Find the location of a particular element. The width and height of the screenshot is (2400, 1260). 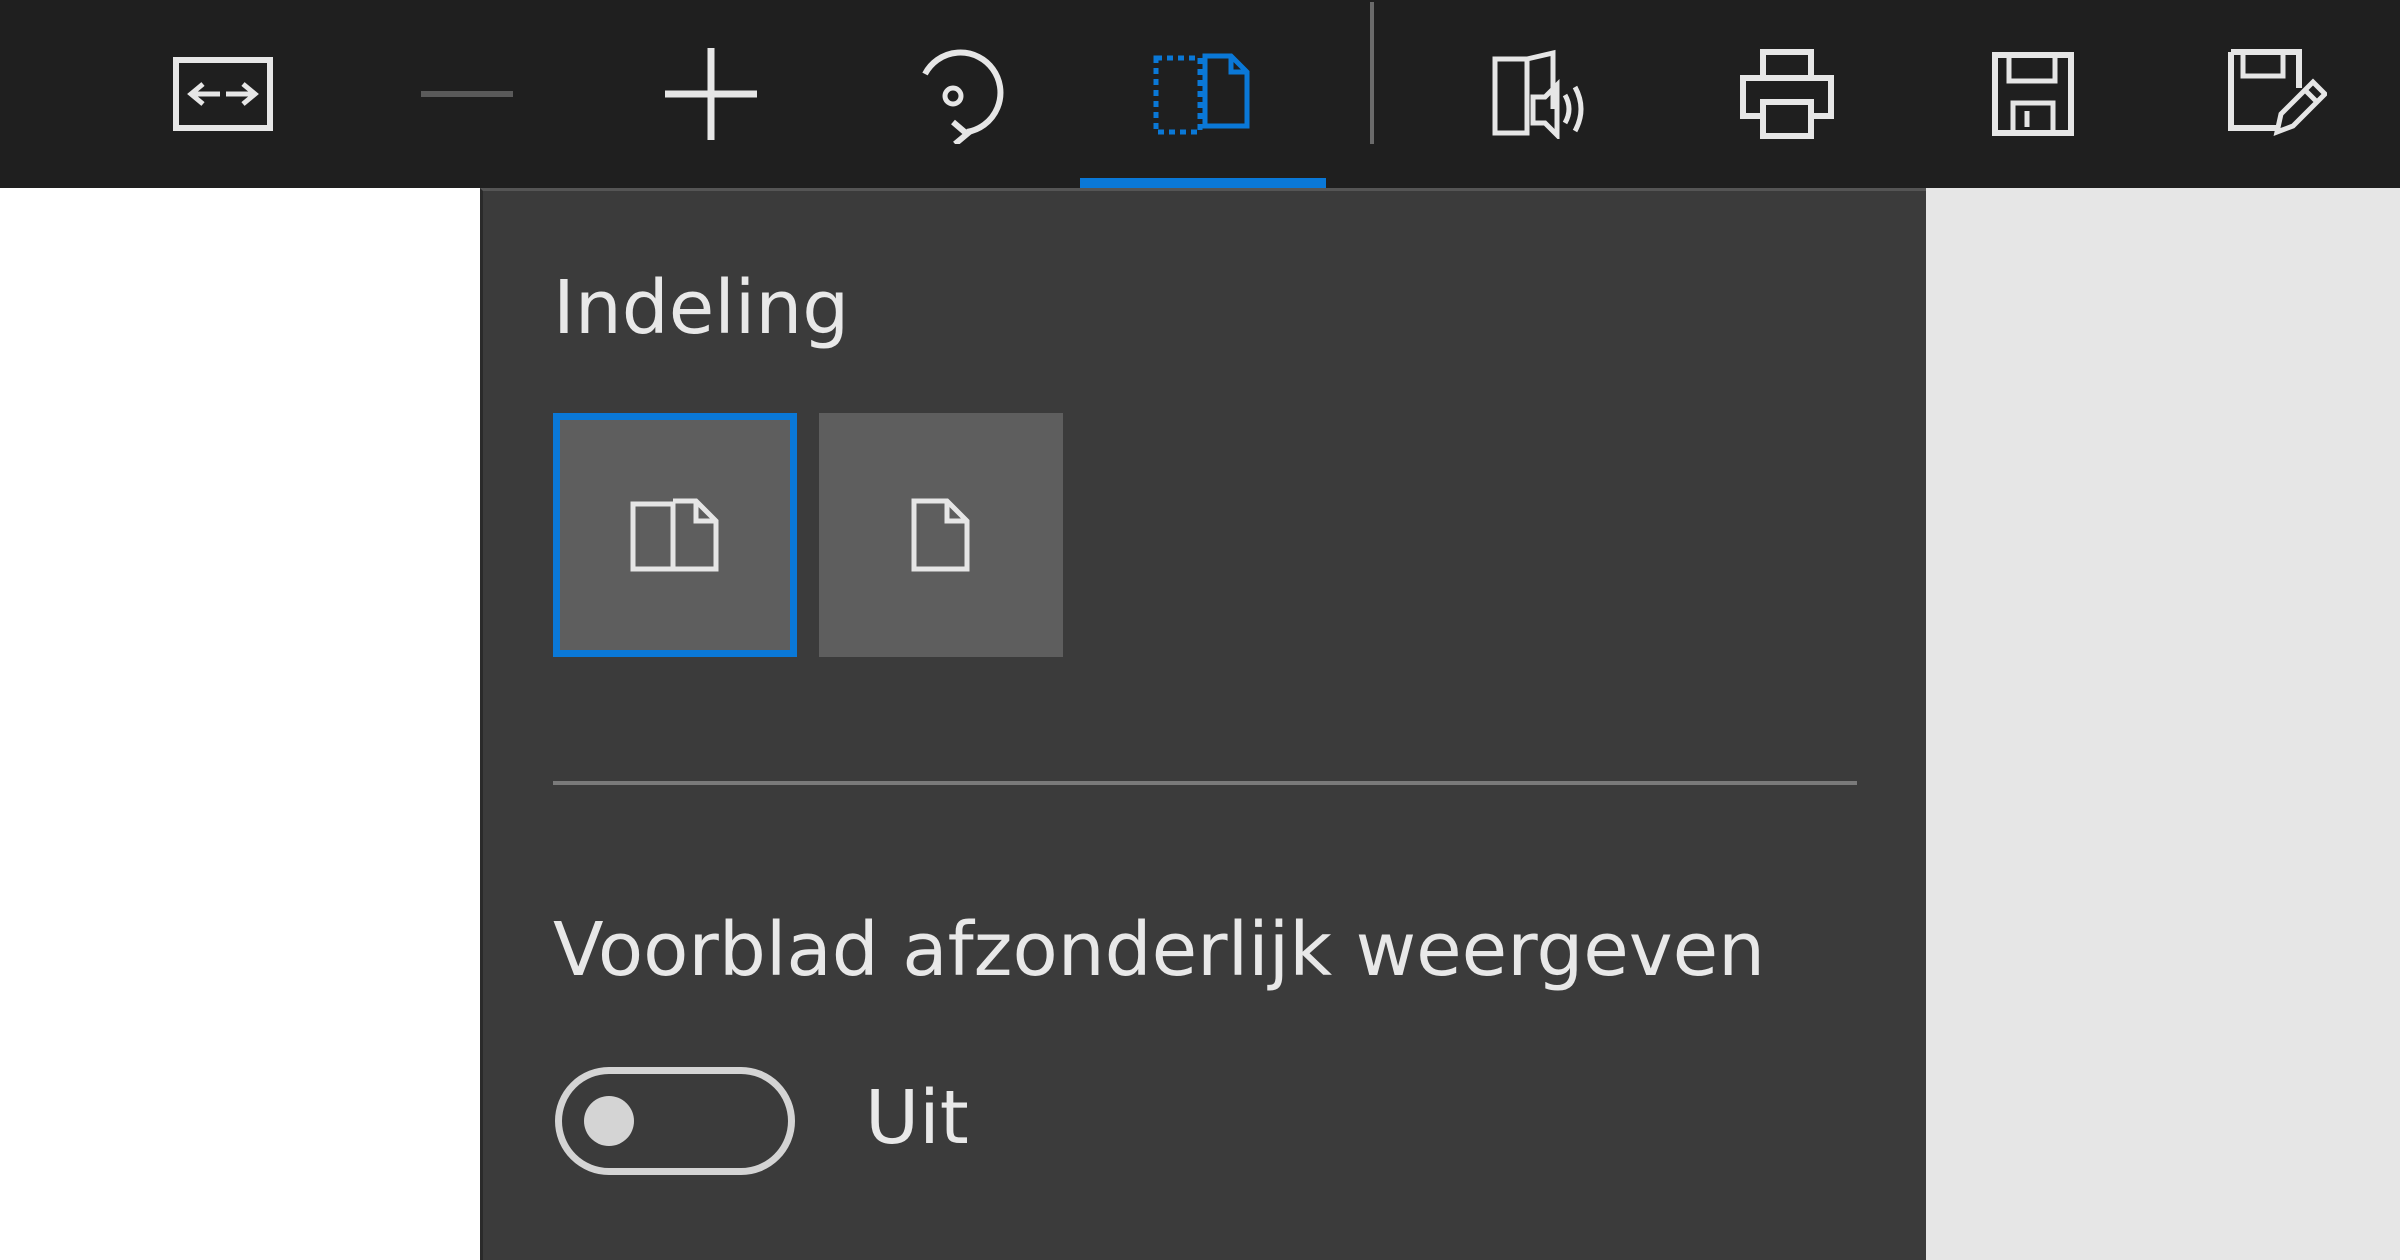

fit-width-icon is located at coordinates (223, 94).